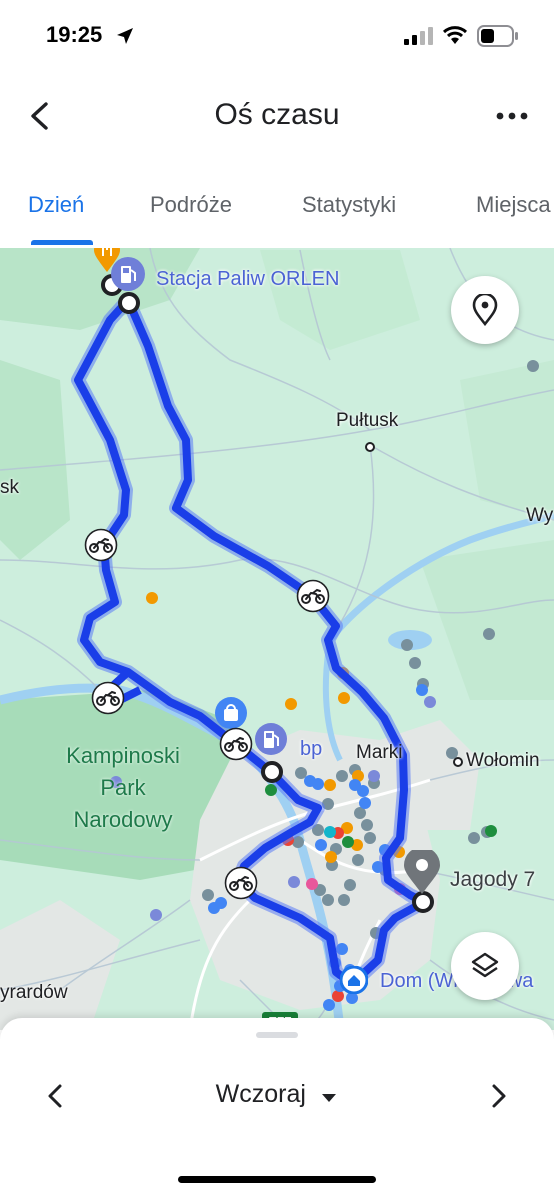 The width and height of the screenshot is (554, 1200). Describe the element at coordinates (497, 36) in the screenshot. I see `battery-icon` at that location.